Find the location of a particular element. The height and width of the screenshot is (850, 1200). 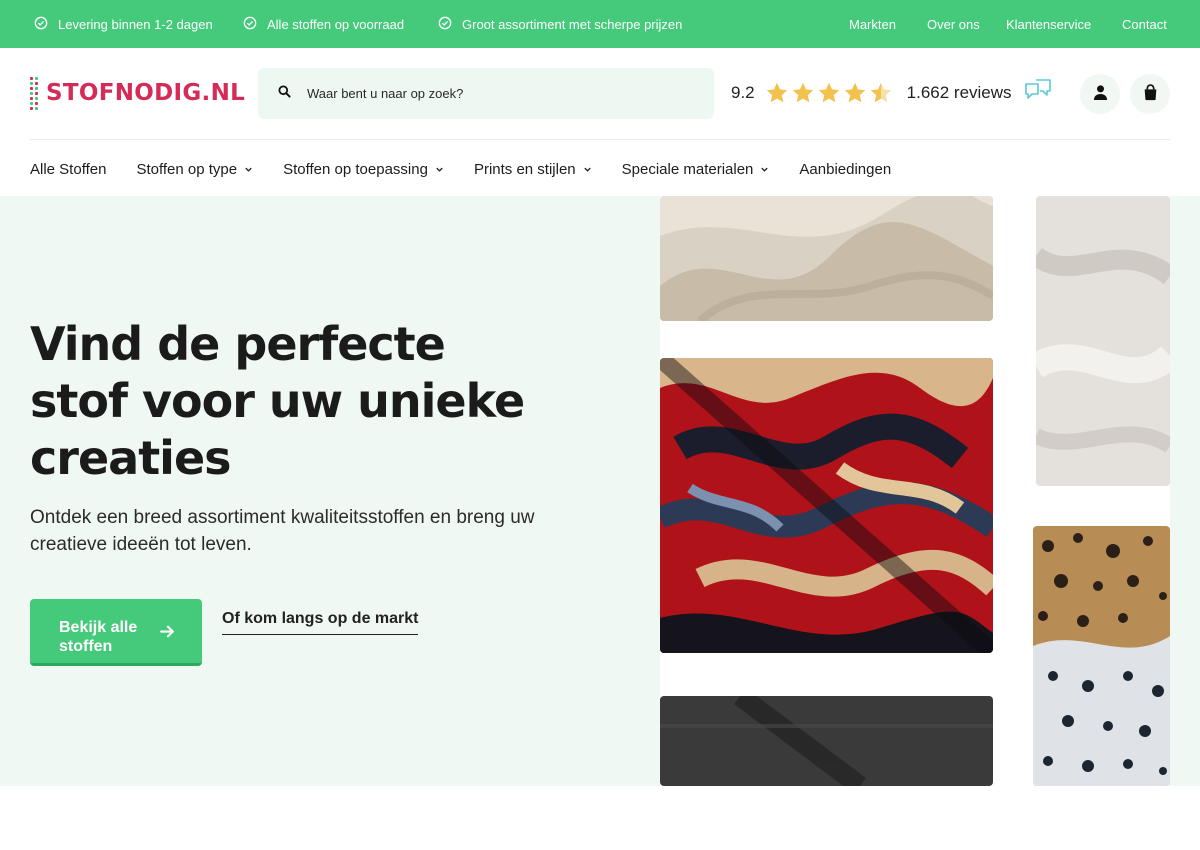

rating-score: 9.2 is located at coordinates (743, 92).